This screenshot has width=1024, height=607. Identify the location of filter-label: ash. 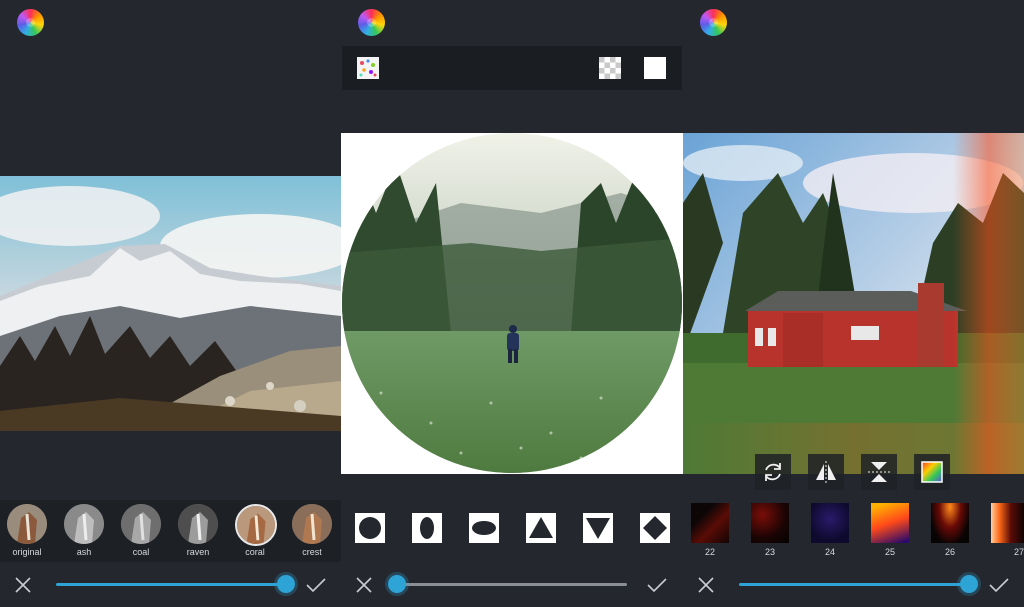
(84, 552).